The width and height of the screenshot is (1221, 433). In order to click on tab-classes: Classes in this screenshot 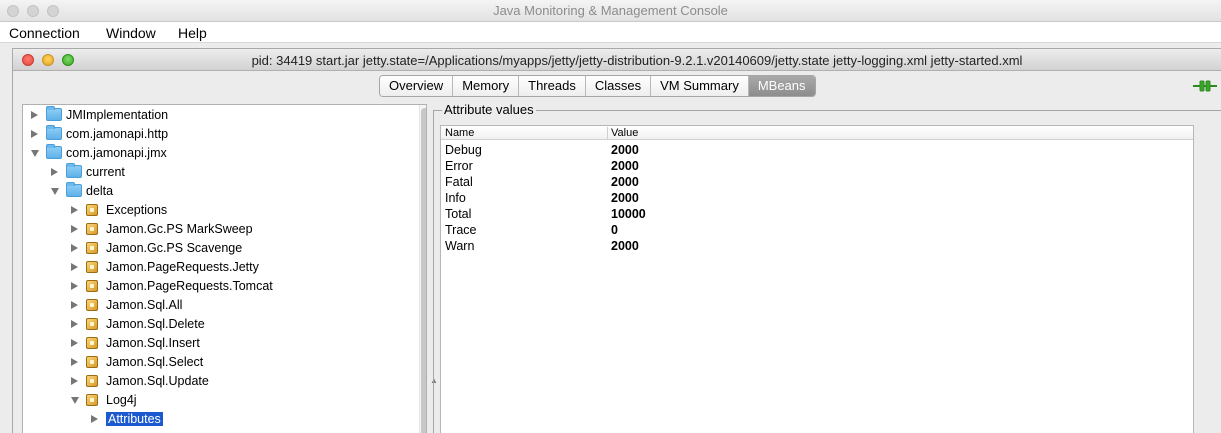, I will do `click(618, 86)`.